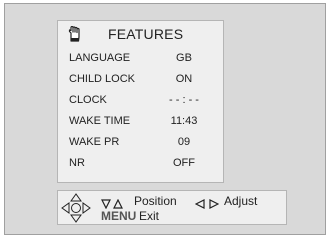 This screenshot has height=243, width=332. What do you see at coordinates (100, 121) in the screenshot?
I see `setting-label: WAKE TIME` at bounding box center [100, 121].